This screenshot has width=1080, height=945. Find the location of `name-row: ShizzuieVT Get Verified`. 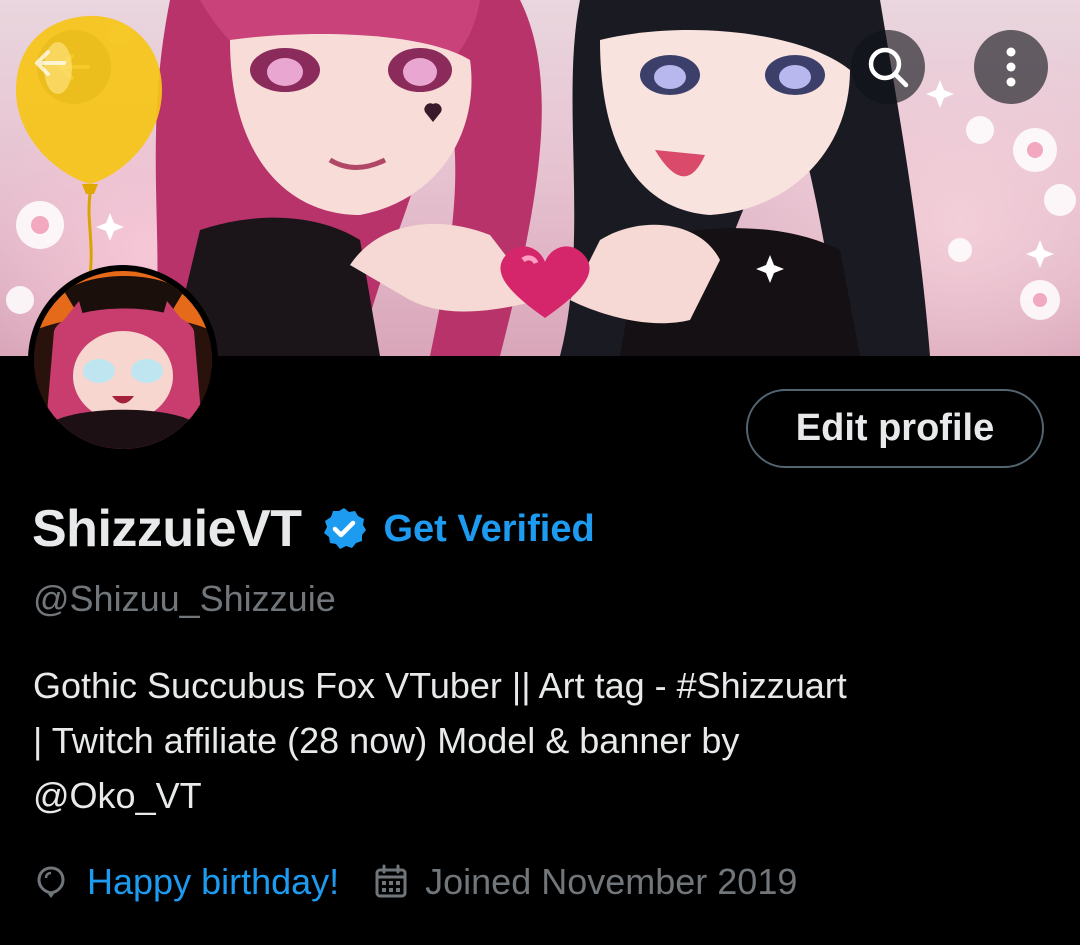

name-row: ShizzuieVT Get Verified is located at coordinates (313, 529).